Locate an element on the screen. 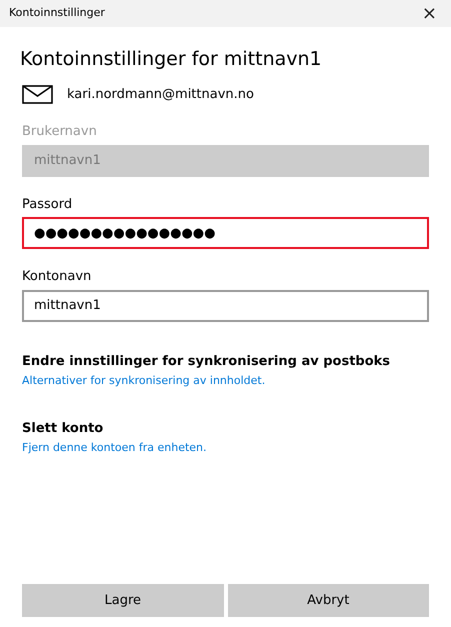  envelope-icon is located at coordinates (37, 94).